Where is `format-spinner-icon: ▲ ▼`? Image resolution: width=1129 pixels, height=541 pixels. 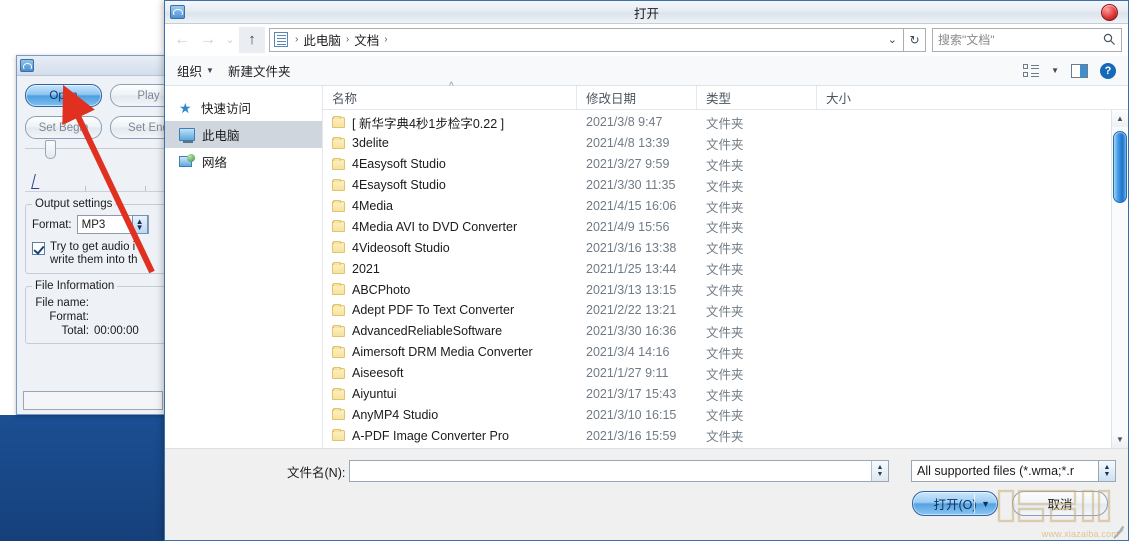
format-spinner-icon: ▲ ▼ is located at coordinates (139, 224).